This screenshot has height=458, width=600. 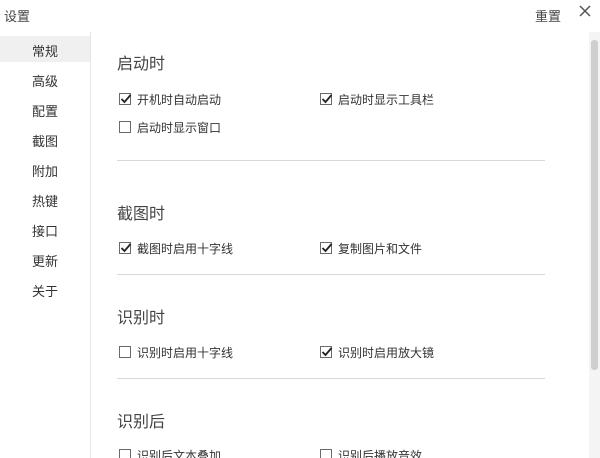 What do you see at coordinates (380, 453) in the screenshot?
I see `checkbox-label: 识别后播放音效` at bounding box center [380, 453].